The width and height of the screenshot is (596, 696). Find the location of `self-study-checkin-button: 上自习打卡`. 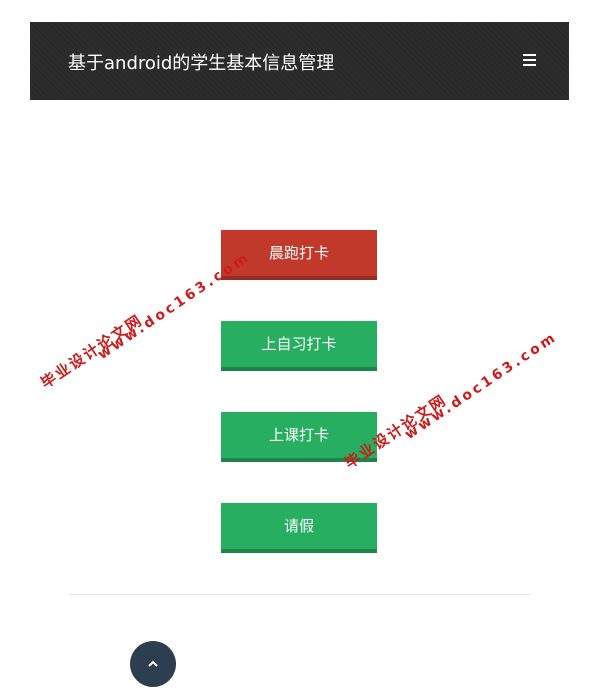

self-study-checkin-button: 上自习打卡 is located at coordinates (299, 346).